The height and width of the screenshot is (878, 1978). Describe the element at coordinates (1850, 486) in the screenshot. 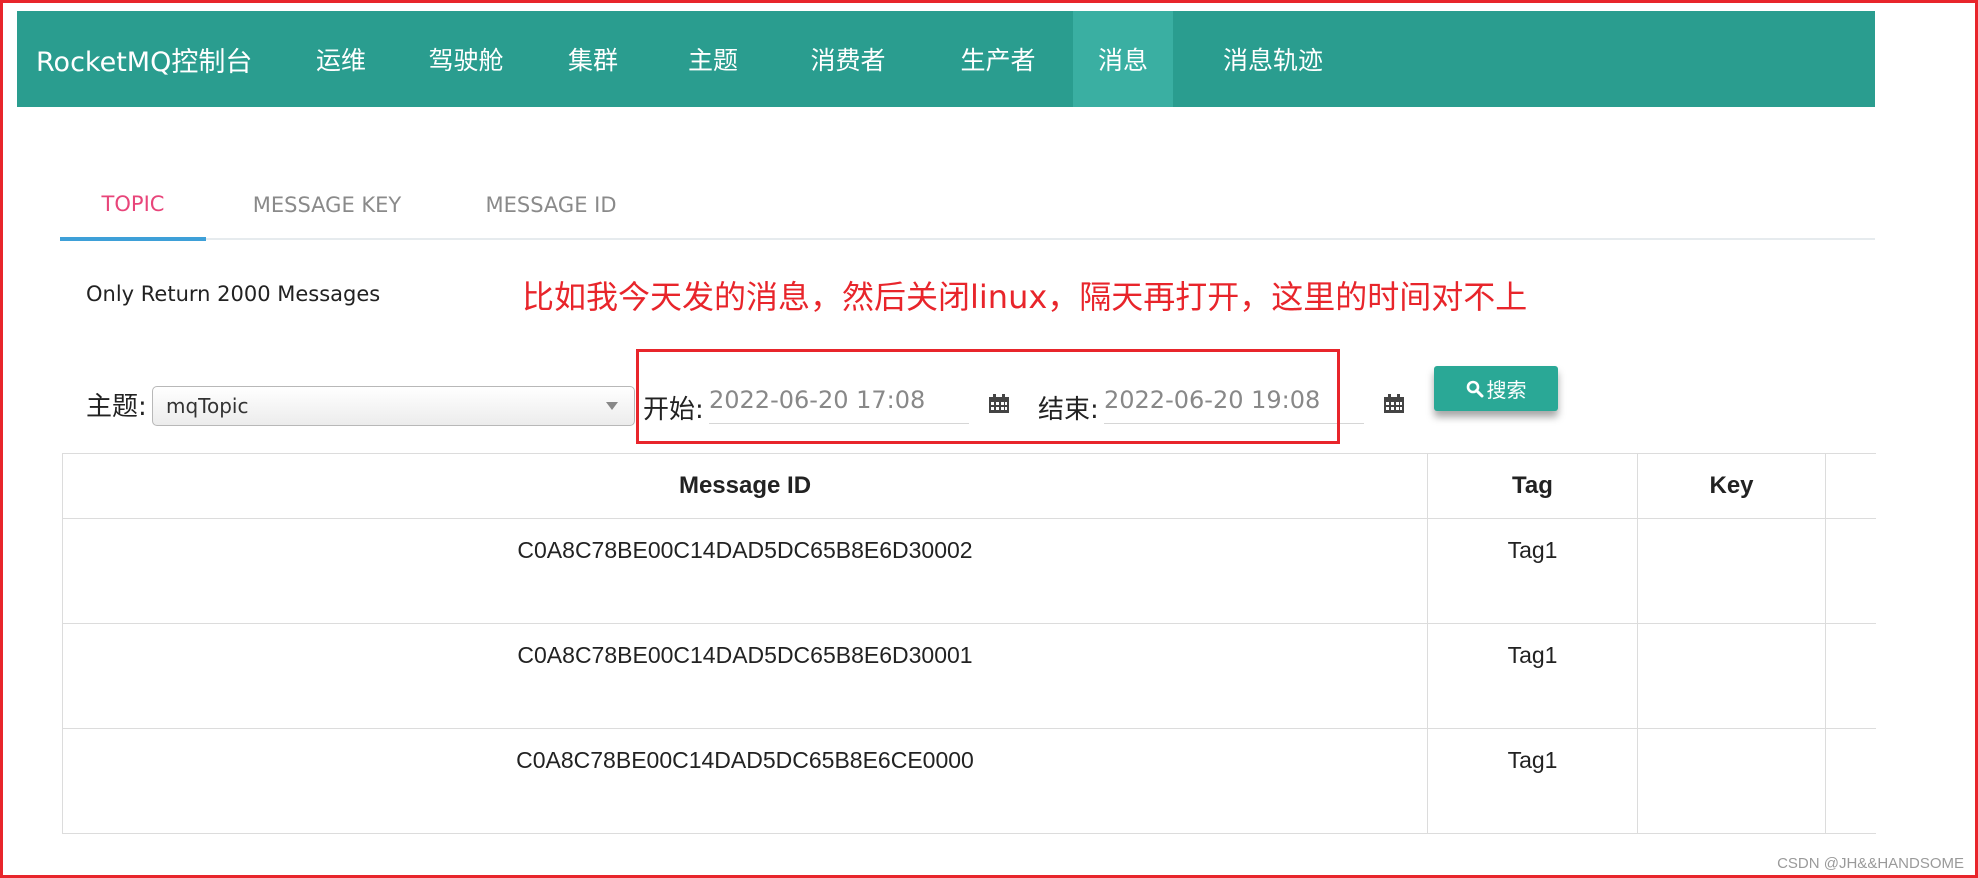

I see `header-extra` at that location.